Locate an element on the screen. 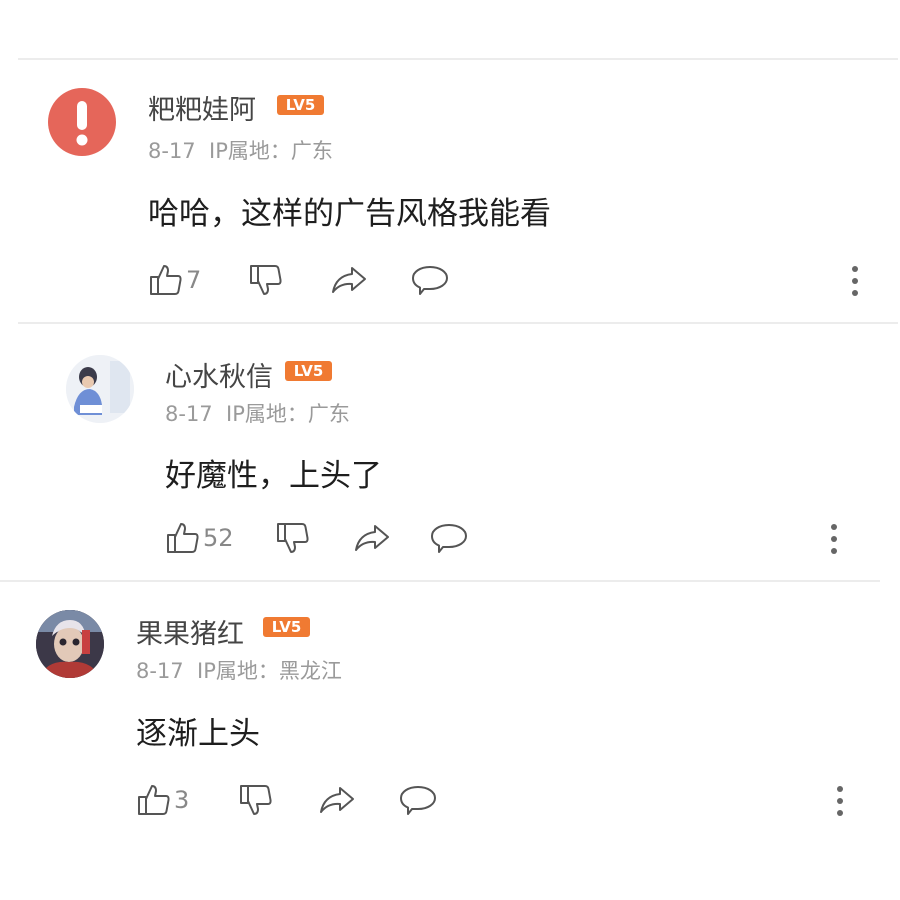 The height and width of the screenshot is (900, 900). like-count: 52 is located at coordinates (218, 538).